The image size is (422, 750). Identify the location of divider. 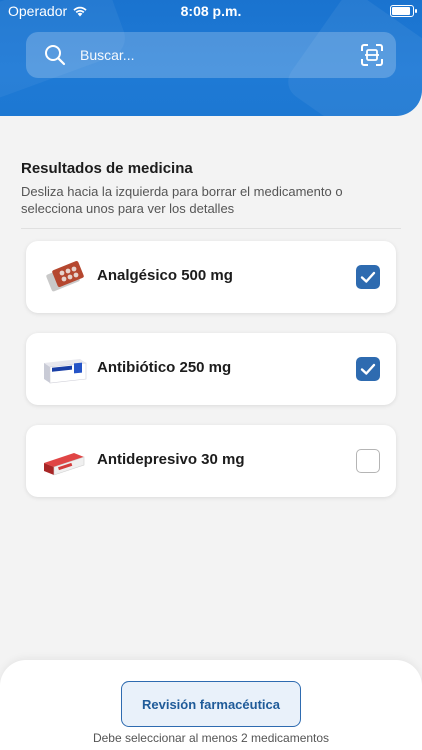
(211, 228).